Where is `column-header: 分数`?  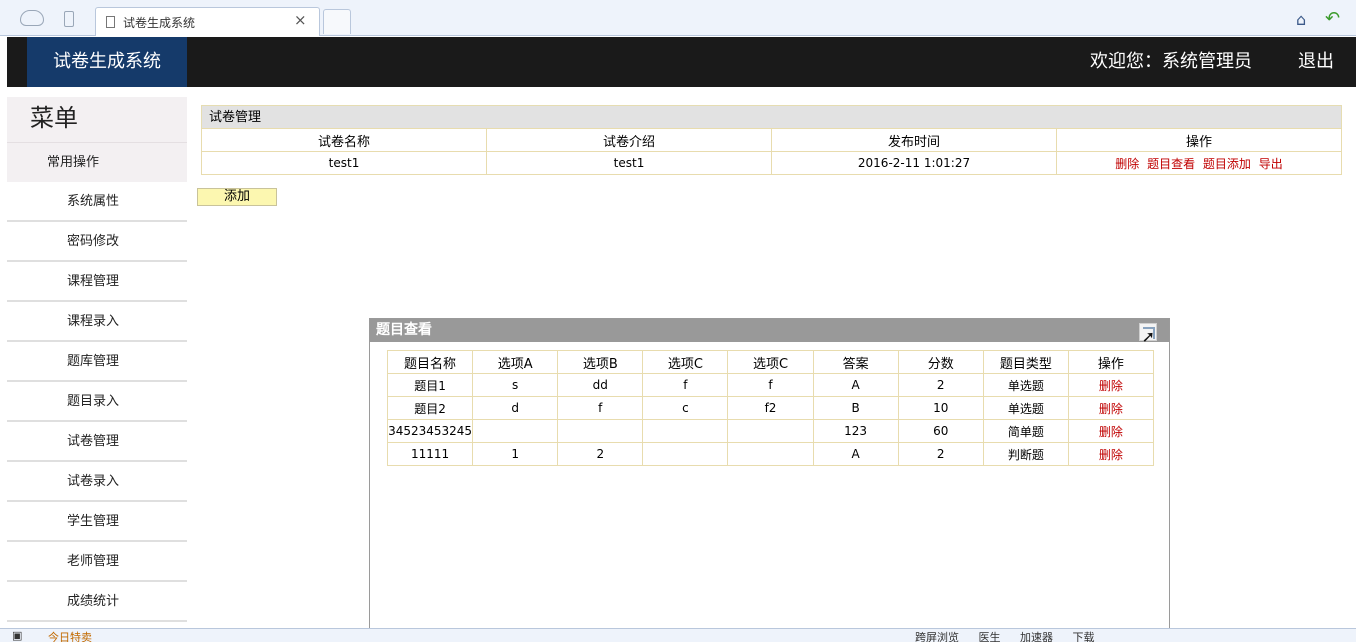 column-header: 分数 is located at coordinates (940, 362).